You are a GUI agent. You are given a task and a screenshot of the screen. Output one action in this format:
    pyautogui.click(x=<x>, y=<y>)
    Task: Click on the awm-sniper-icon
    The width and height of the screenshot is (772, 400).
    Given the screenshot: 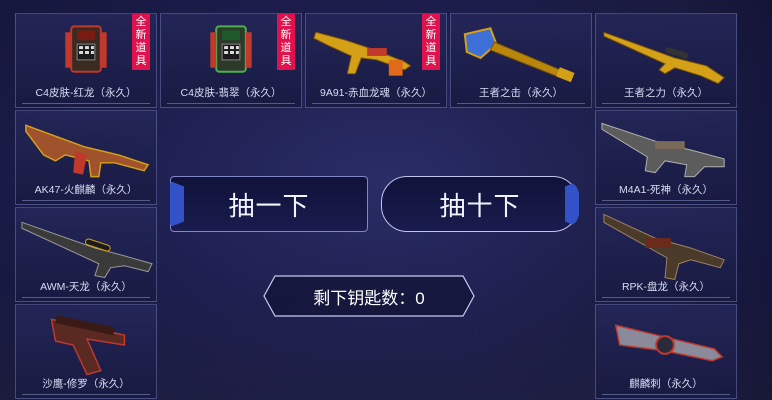 What is the action you would take?
    pyautogui.click(x=86, y=246)
    